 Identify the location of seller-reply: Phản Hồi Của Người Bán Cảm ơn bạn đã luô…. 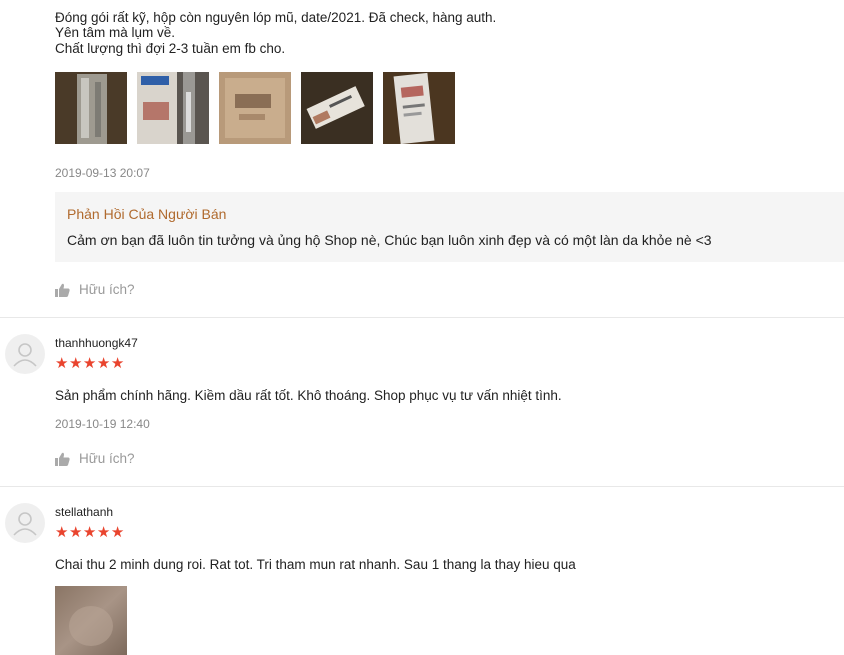
(449, 227).